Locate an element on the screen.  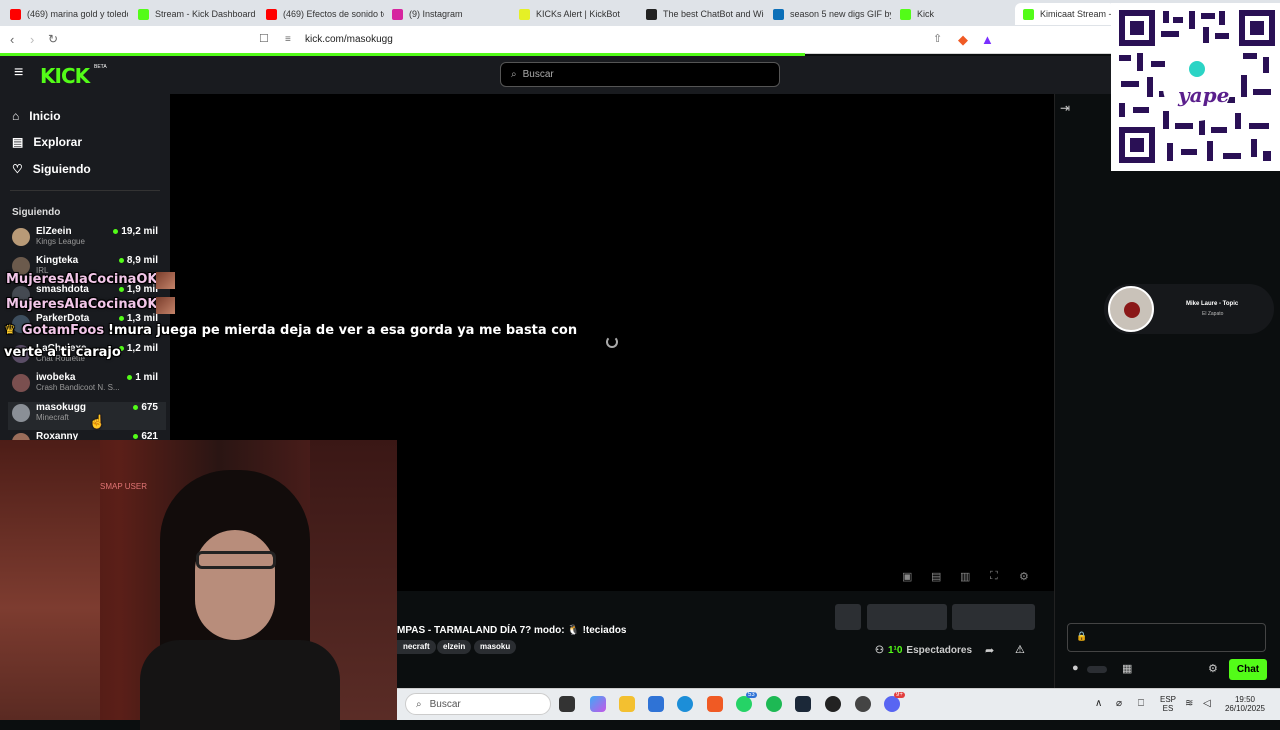
report-icon: ⚠ is located at coordinates (1020, 649).